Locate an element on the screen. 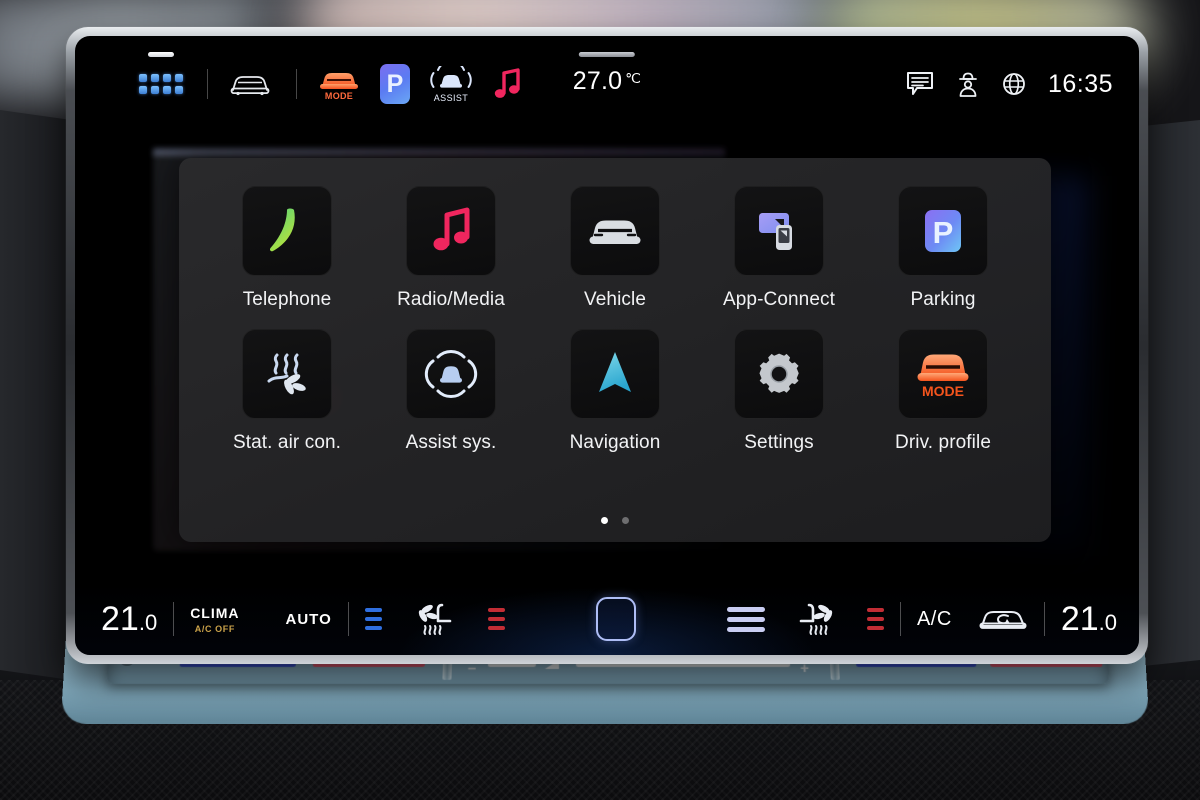 This screenshot has height=800, width=1200. app-driv-profile-tile: MODE is located at coordinates (943, 374).